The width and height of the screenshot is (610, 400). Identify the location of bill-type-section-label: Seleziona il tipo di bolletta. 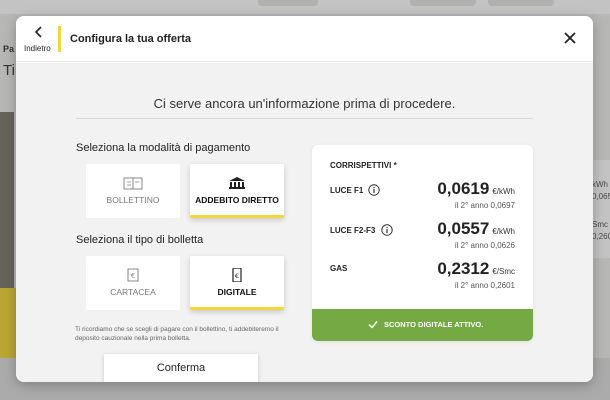
(140, 240).